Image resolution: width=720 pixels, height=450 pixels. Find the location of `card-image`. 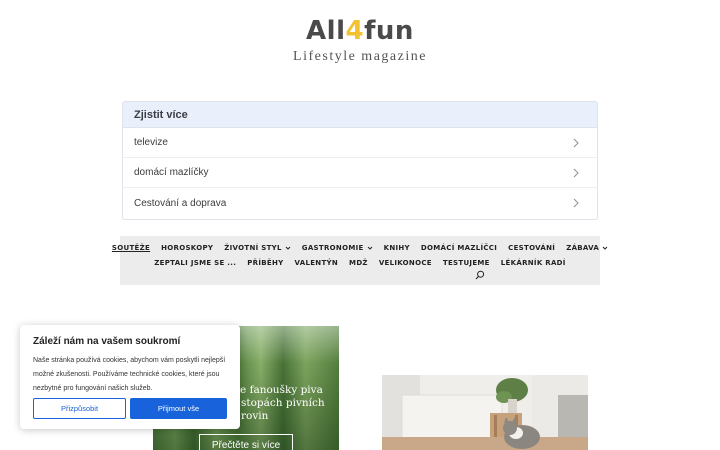

card-image is located at coordinates (485, 412).